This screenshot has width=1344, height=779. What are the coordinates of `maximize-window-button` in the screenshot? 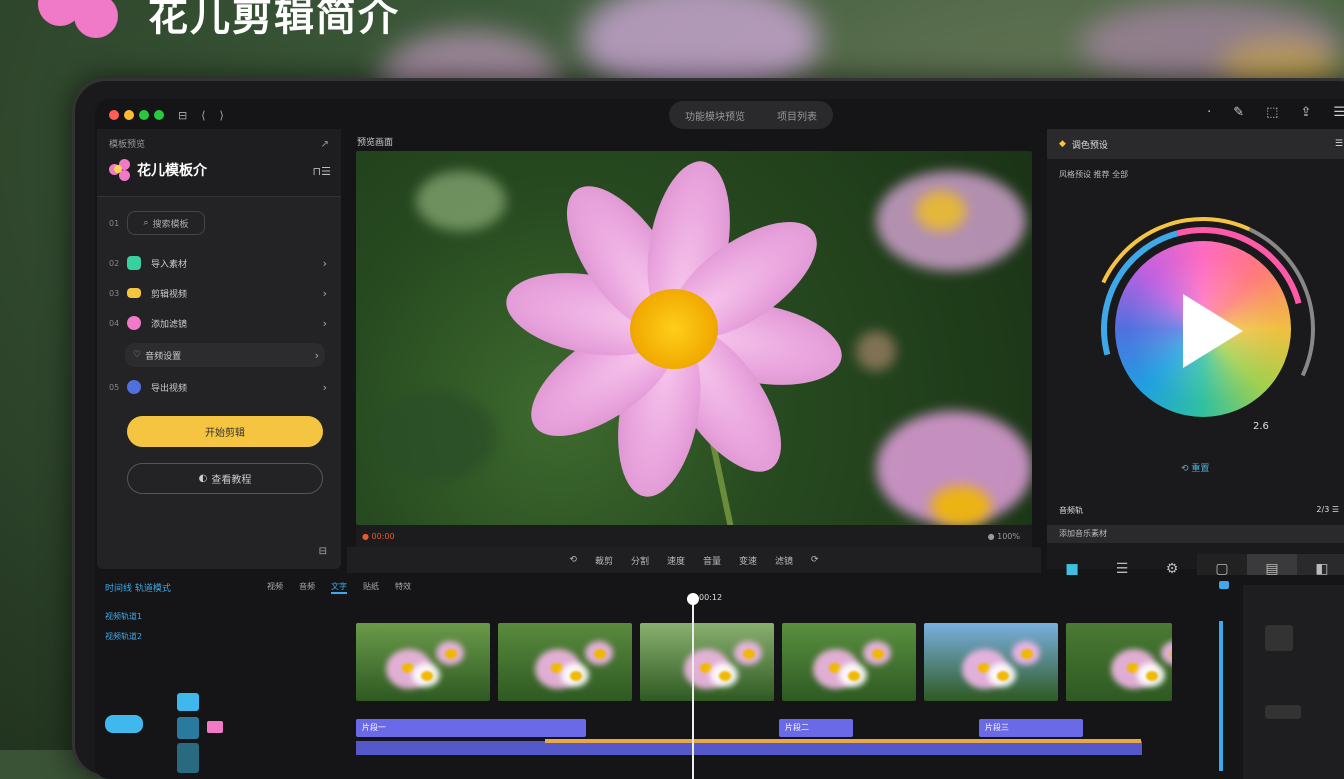 It's located at (144, 115).